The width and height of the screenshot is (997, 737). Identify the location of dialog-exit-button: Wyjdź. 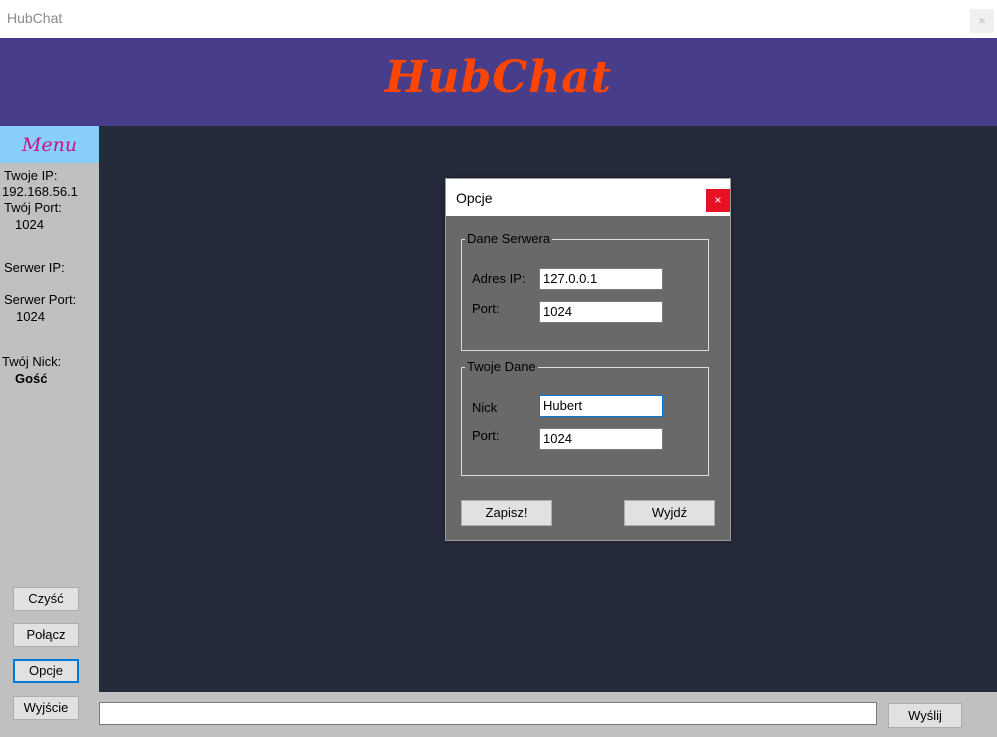
(669, 513).